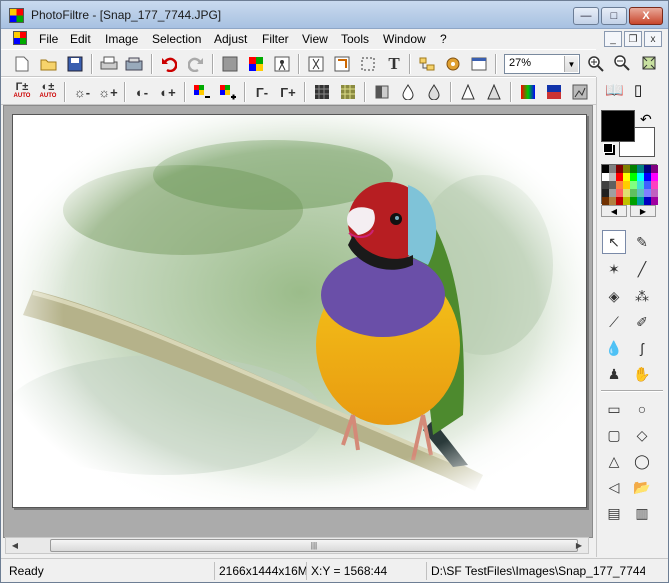 The width and height of the screenshot is (669, 583). I want to click on smudge-tool: ʃ, so click(642, 348).